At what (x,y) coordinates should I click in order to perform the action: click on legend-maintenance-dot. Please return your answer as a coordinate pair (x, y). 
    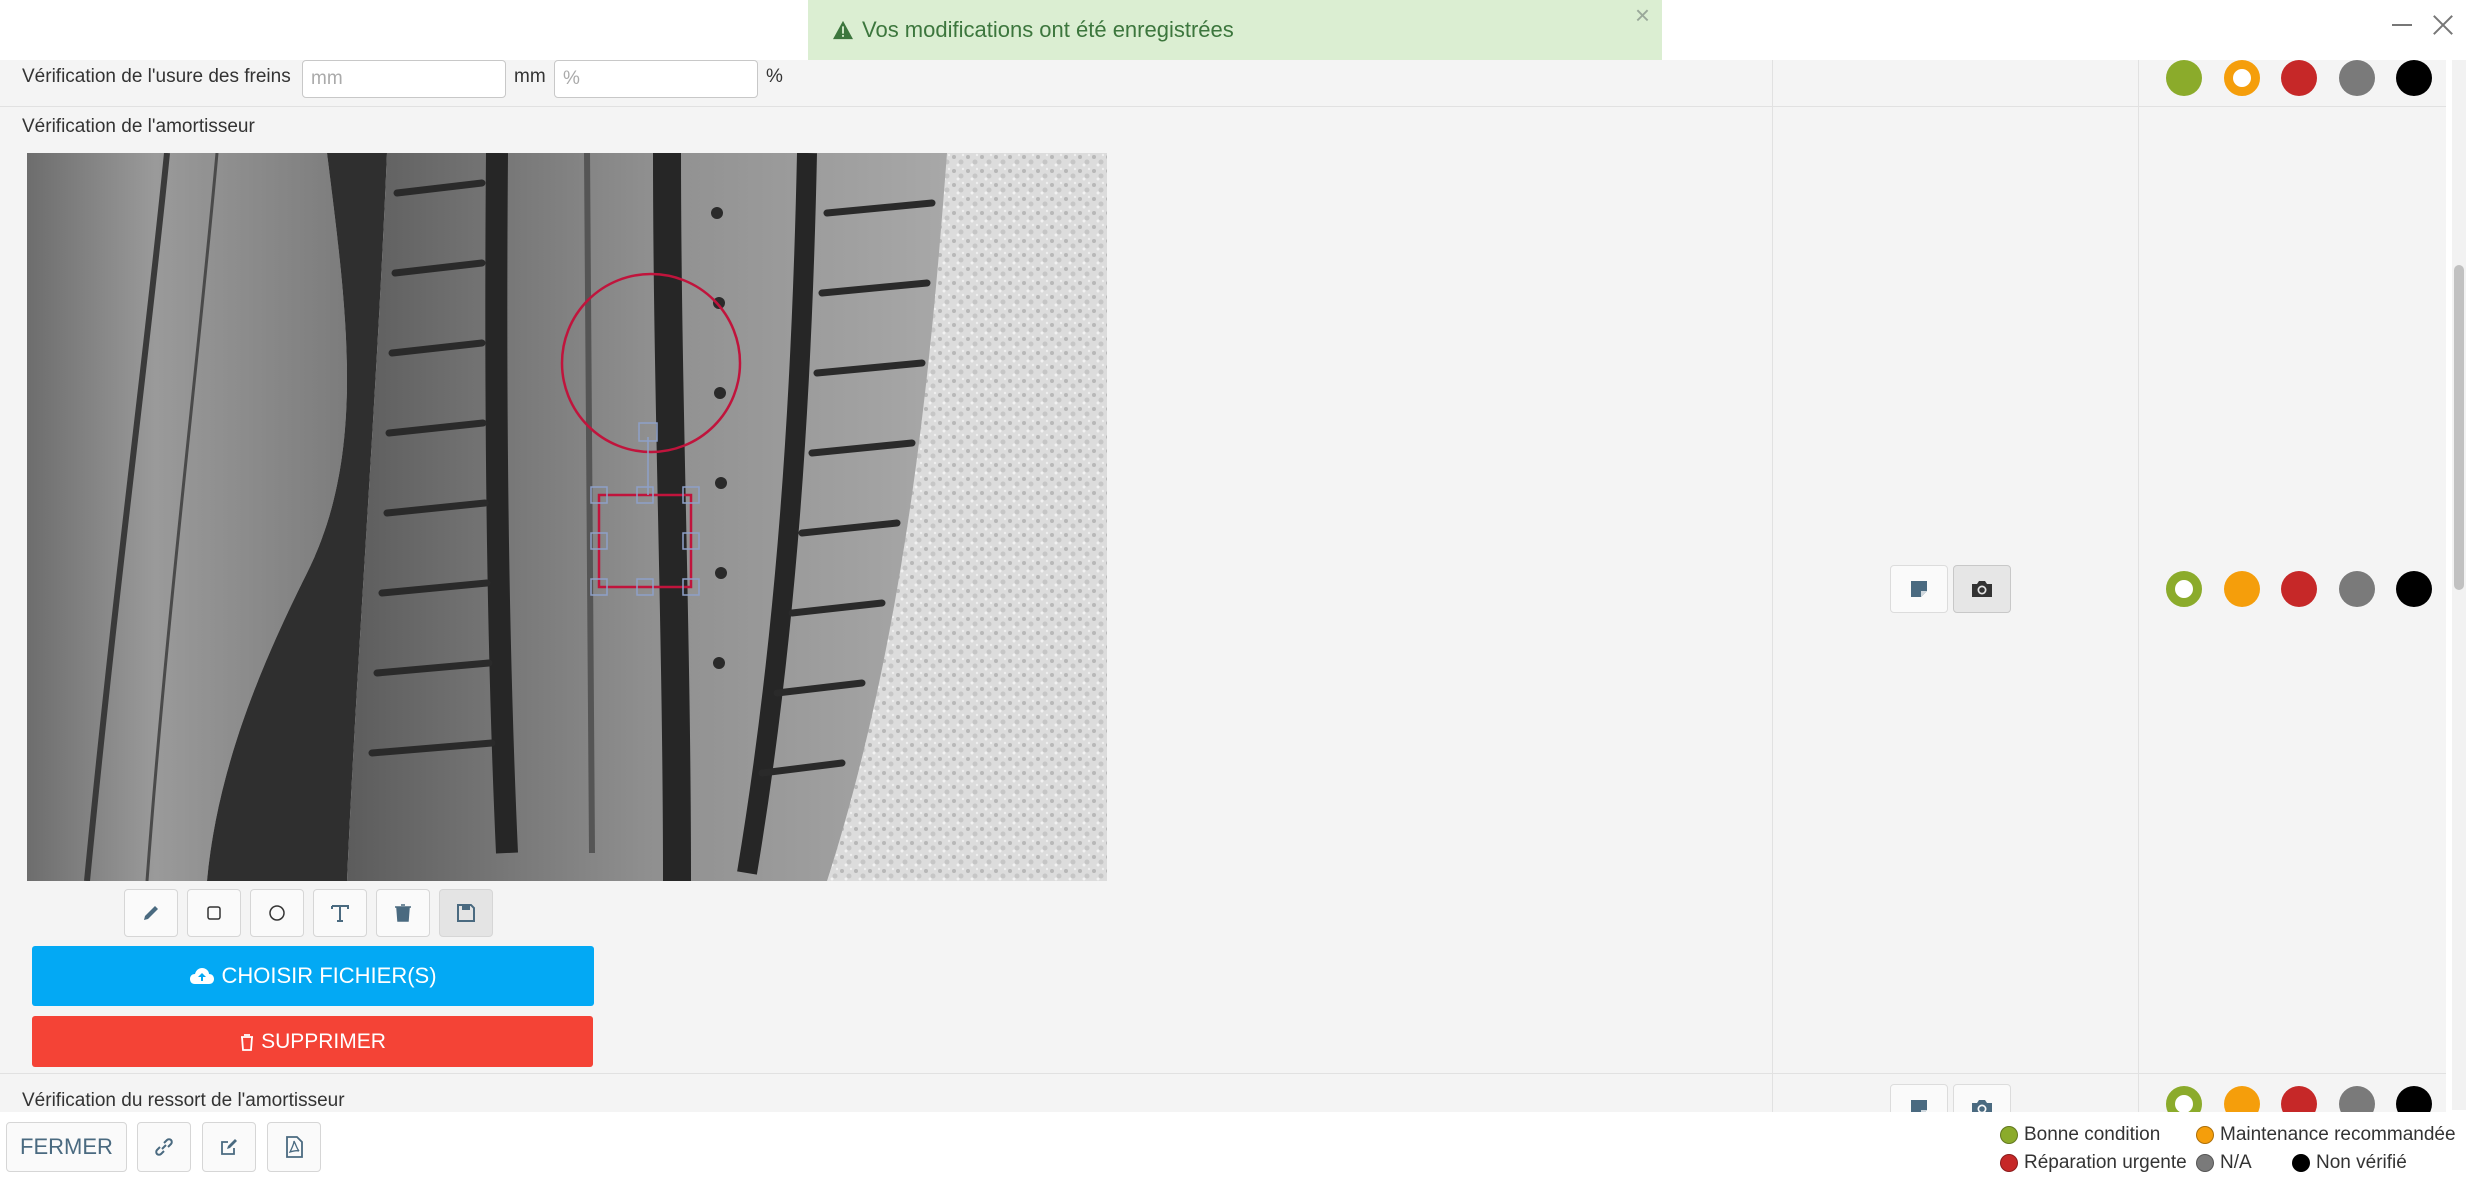
    Looking at the image, I should click on (2205, 1135).